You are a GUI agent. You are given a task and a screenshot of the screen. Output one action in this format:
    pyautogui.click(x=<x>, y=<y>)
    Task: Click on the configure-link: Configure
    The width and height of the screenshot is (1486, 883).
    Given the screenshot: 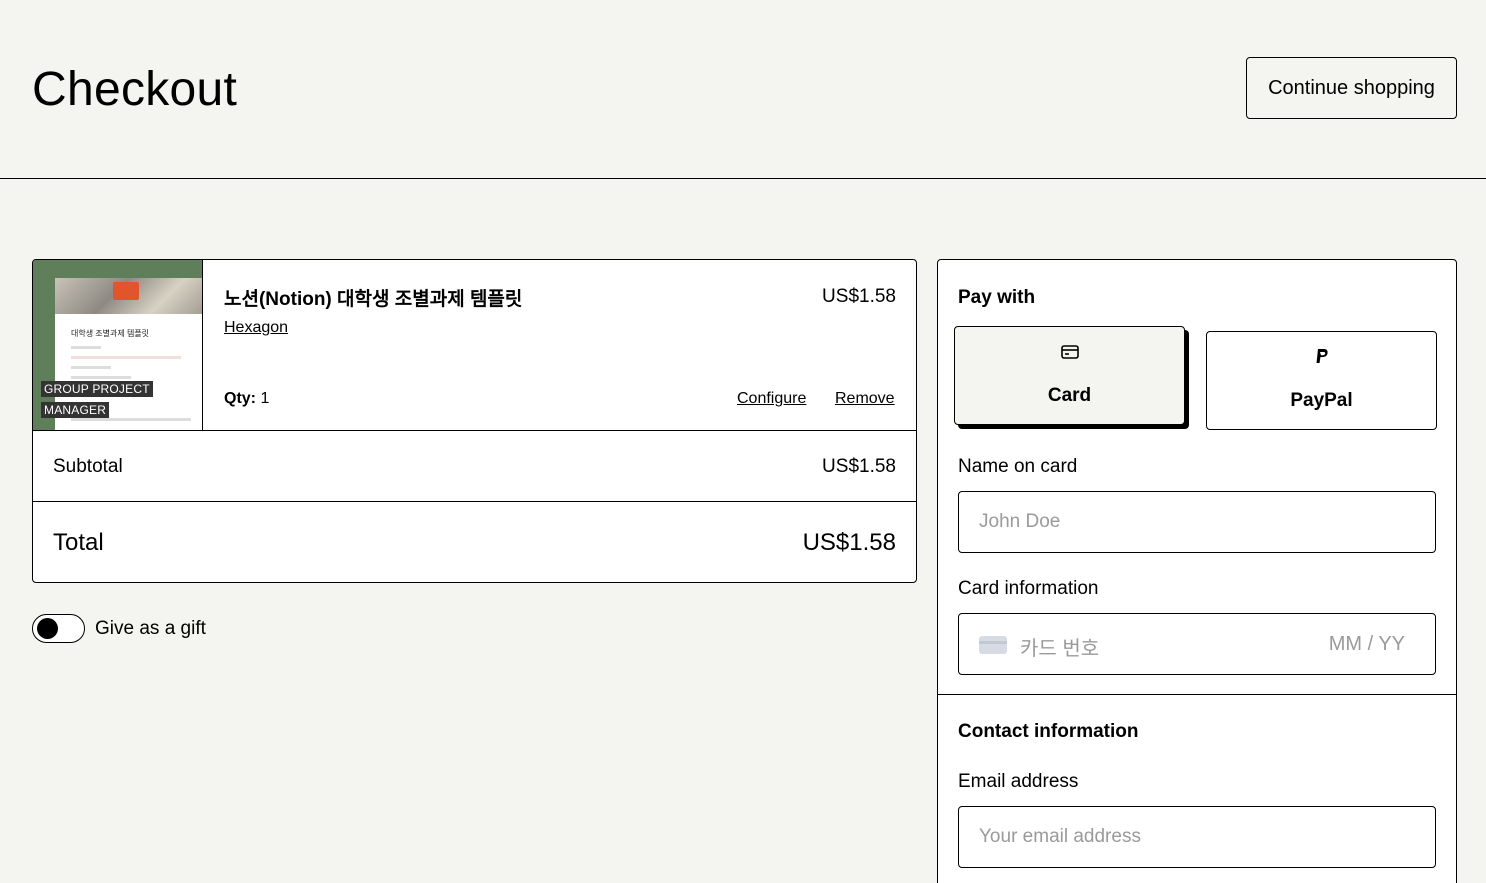 What is the action you would take?
    pyautogui.click(x=771, y=399)
    